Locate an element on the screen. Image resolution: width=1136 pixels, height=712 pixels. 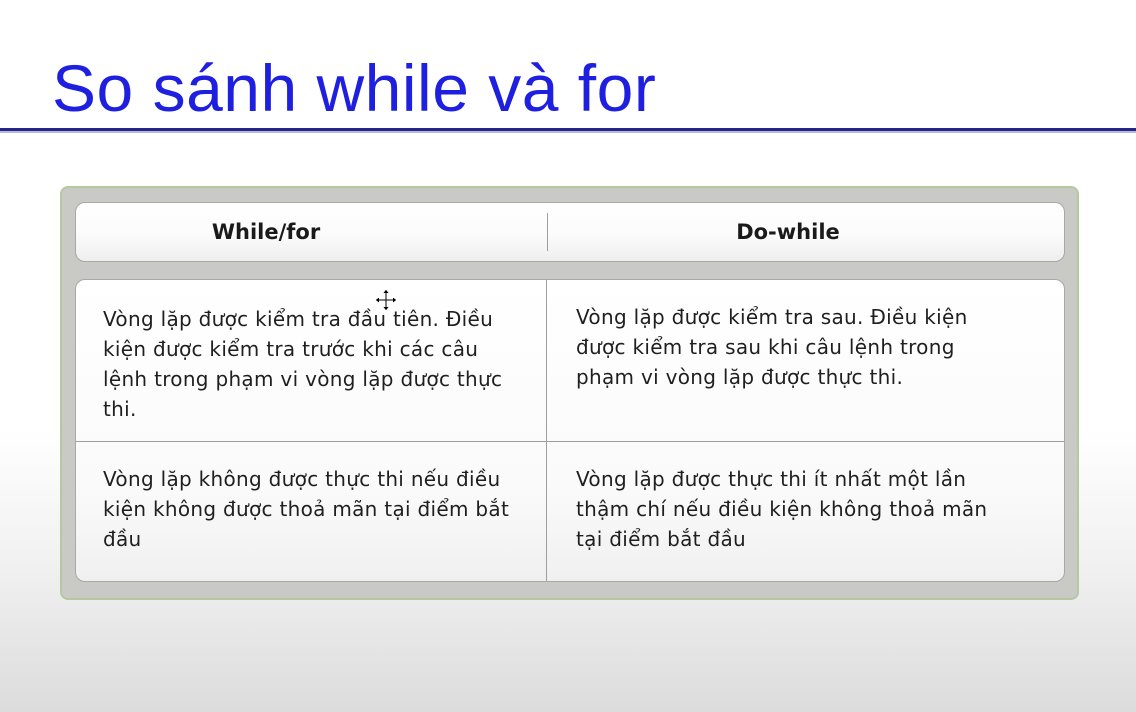
column-divider is located at coordinates (546, 430).